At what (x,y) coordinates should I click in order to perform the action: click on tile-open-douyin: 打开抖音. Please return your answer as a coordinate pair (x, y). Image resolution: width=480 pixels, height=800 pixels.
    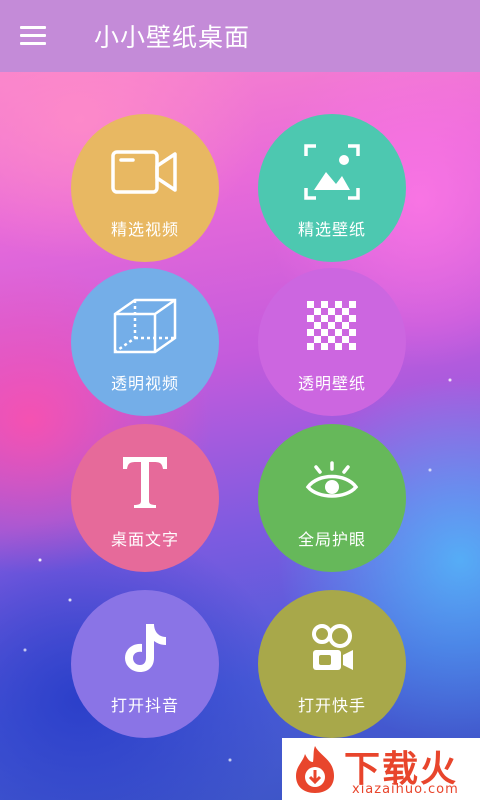
    Looking at the image, I should click on (145, 664).